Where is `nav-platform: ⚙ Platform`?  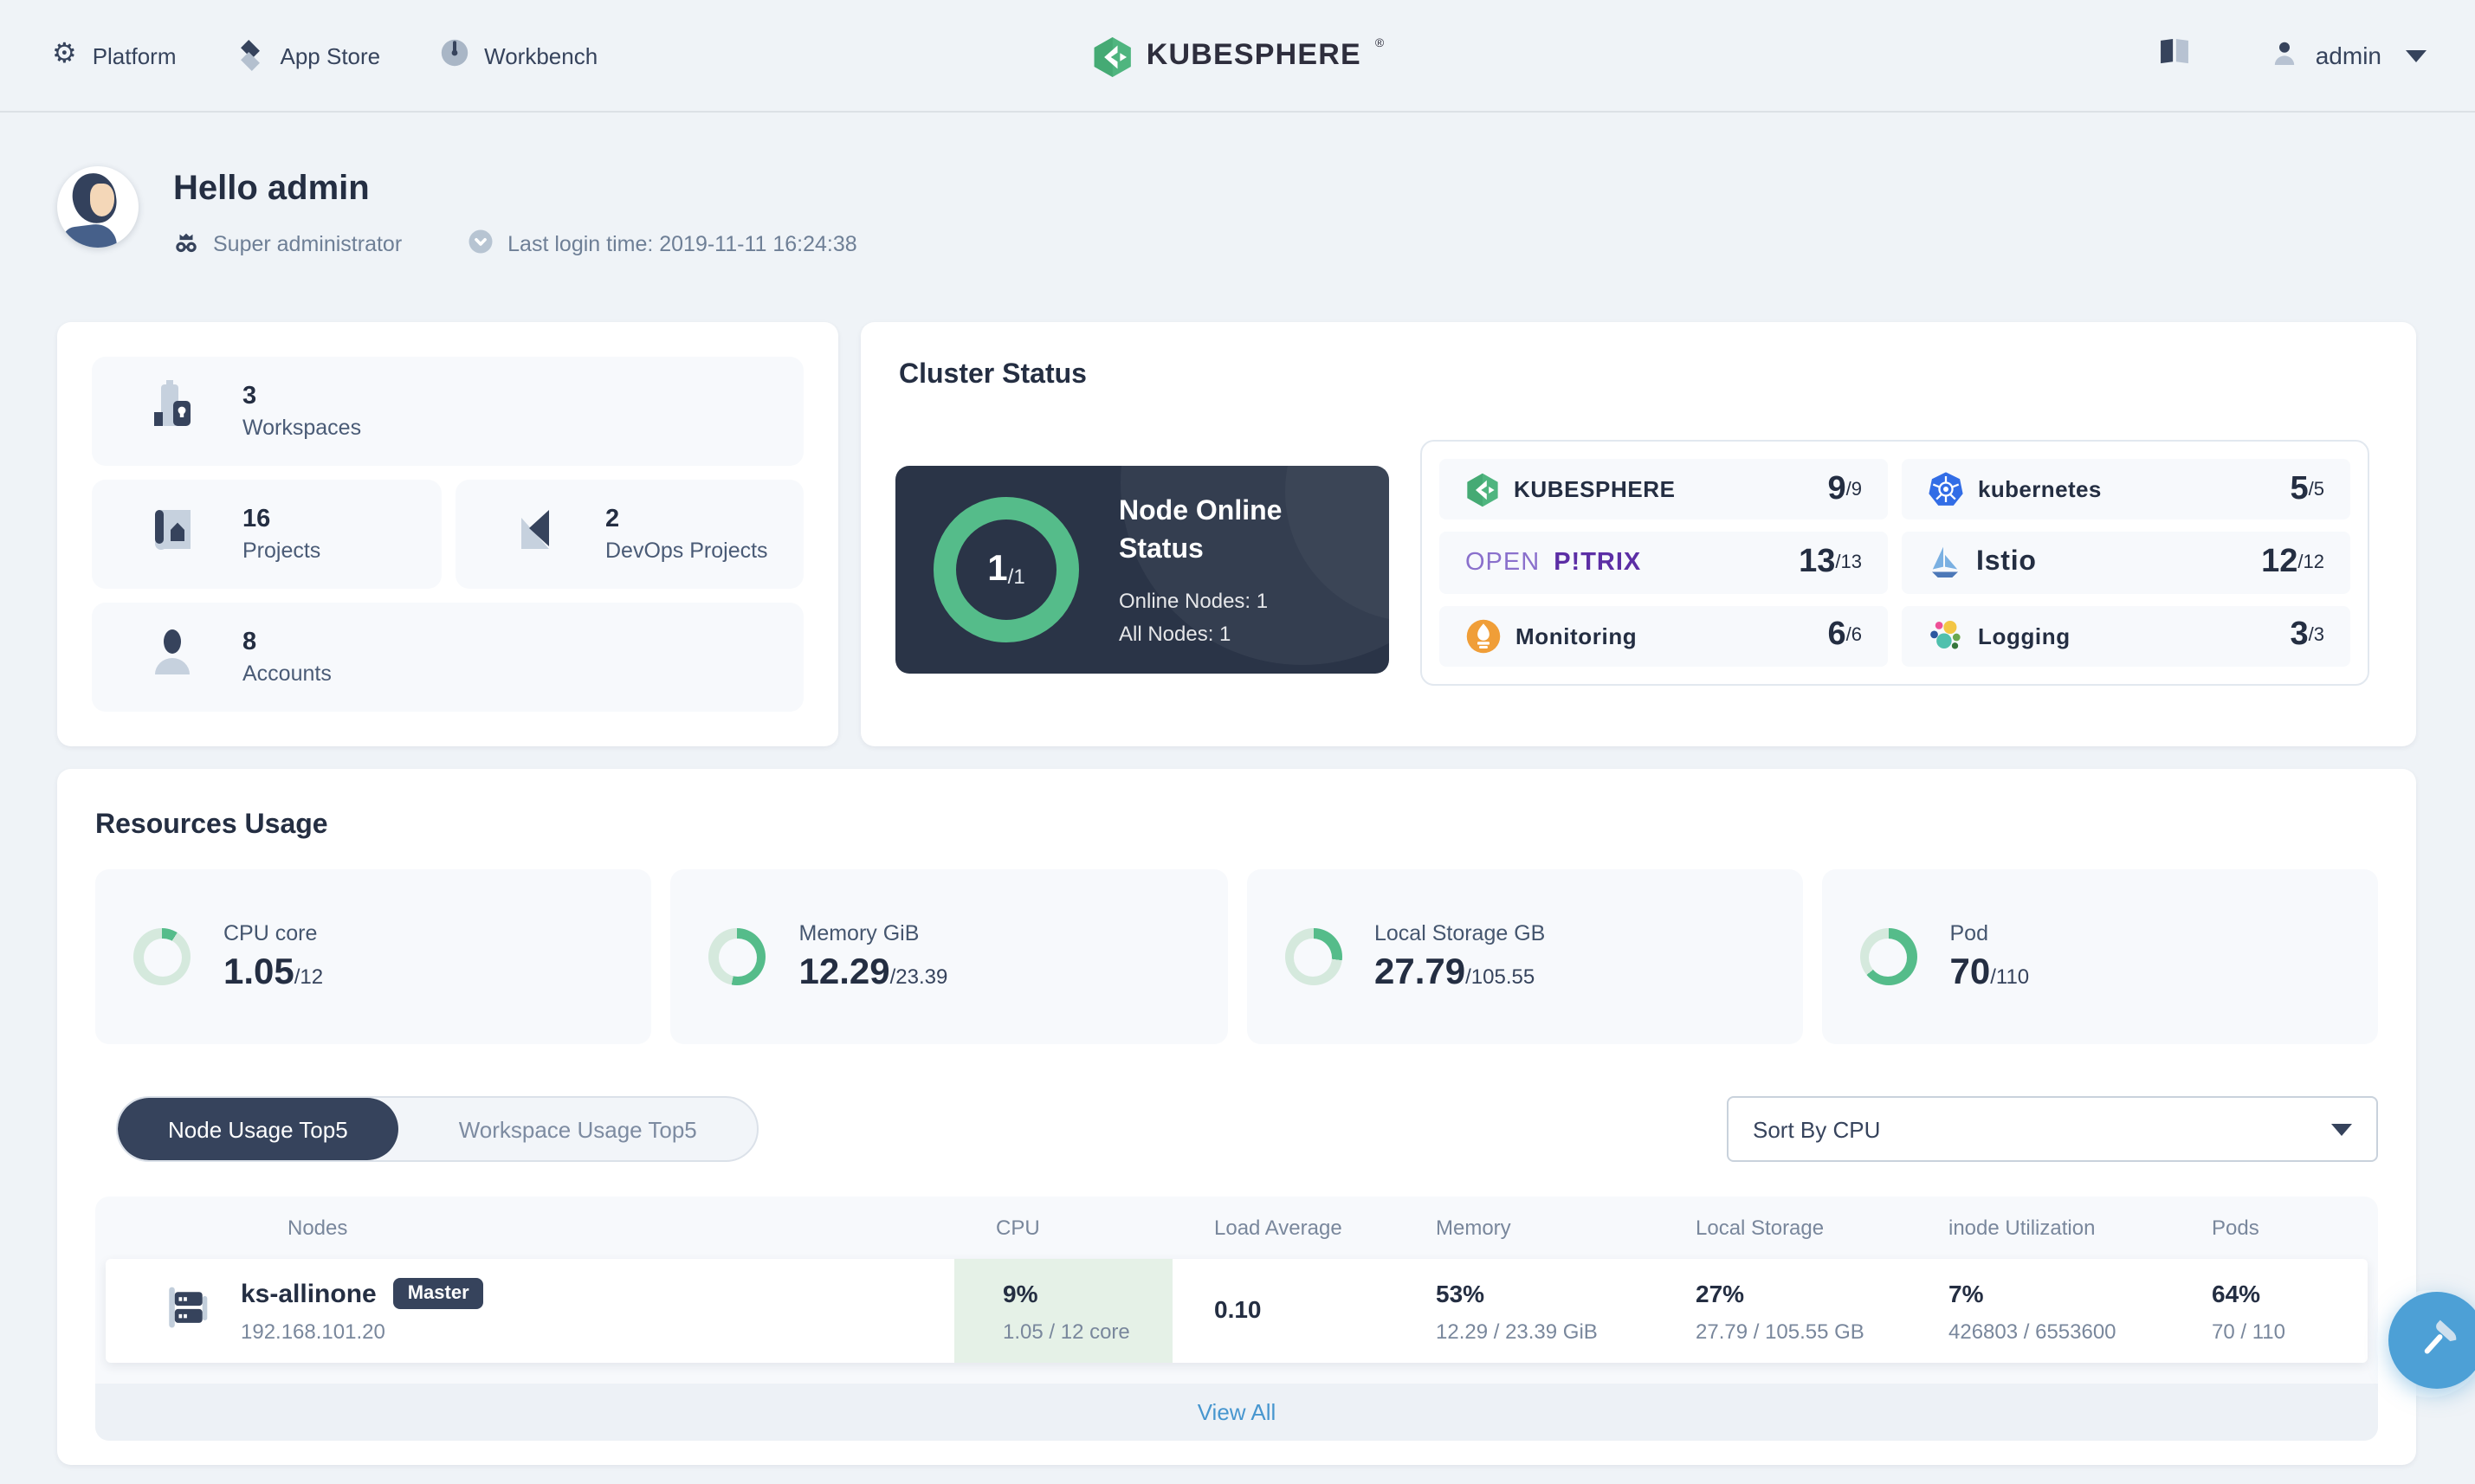
nav-platform: ⚙ Platform is located at coordinates (114, 54).